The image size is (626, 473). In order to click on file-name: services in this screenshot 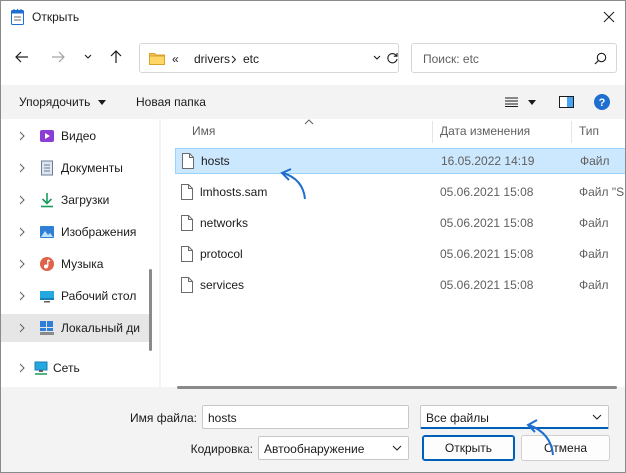, I will do `click(222, 285)`.